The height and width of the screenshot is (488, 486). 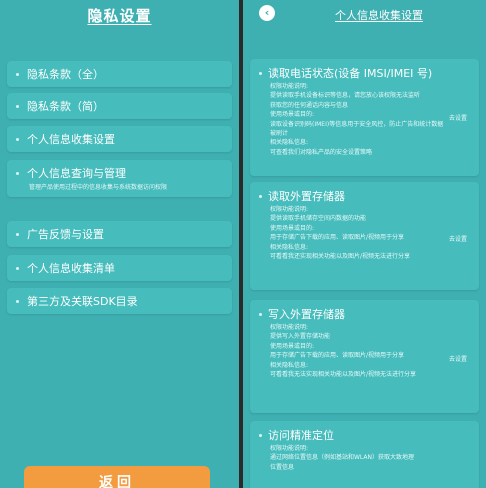 What do you see at coordinates (306, 314) in the screenshot?
I see `card-title: 写入外置存储器` at bounding box center [306, 314].